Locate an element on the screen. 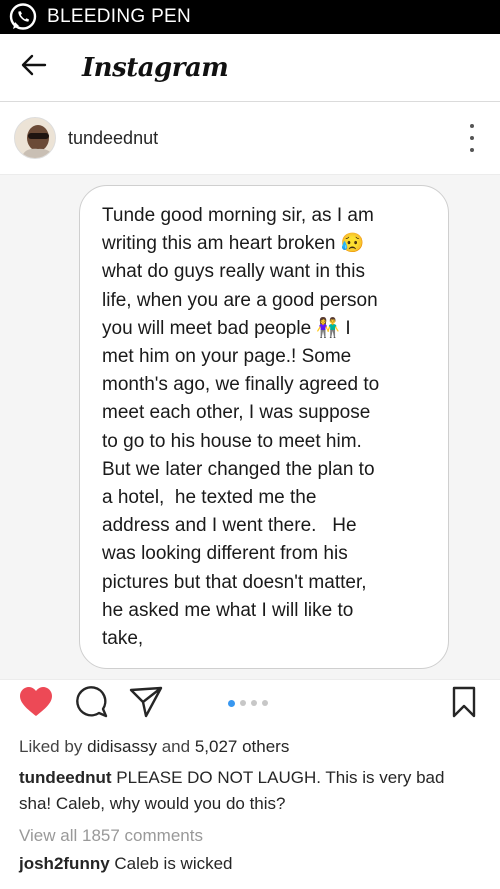 This screenshot has width=500, height=889. comment-button is located at coordinates (92, 704).